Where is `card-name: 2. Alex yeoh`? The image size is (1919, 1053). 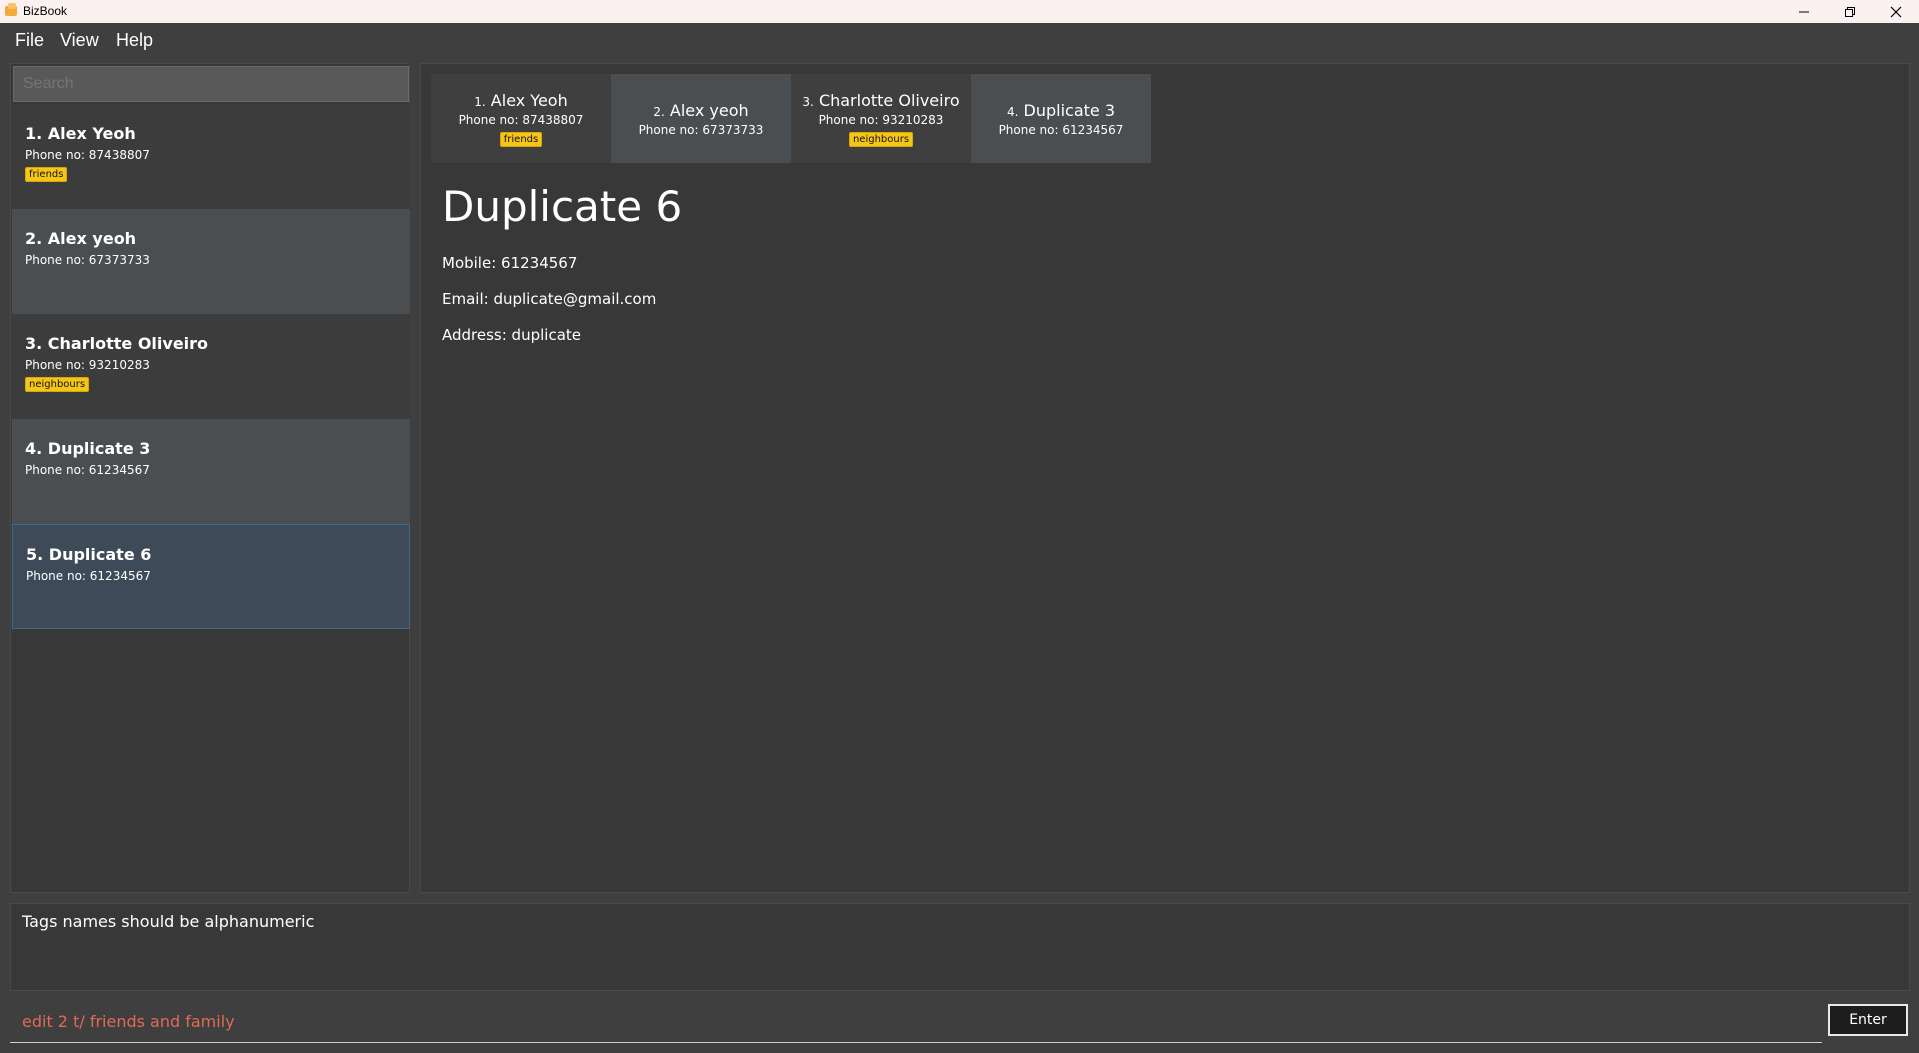 card-name: 2. Alex yeoh is located at coordinates (81, 238).